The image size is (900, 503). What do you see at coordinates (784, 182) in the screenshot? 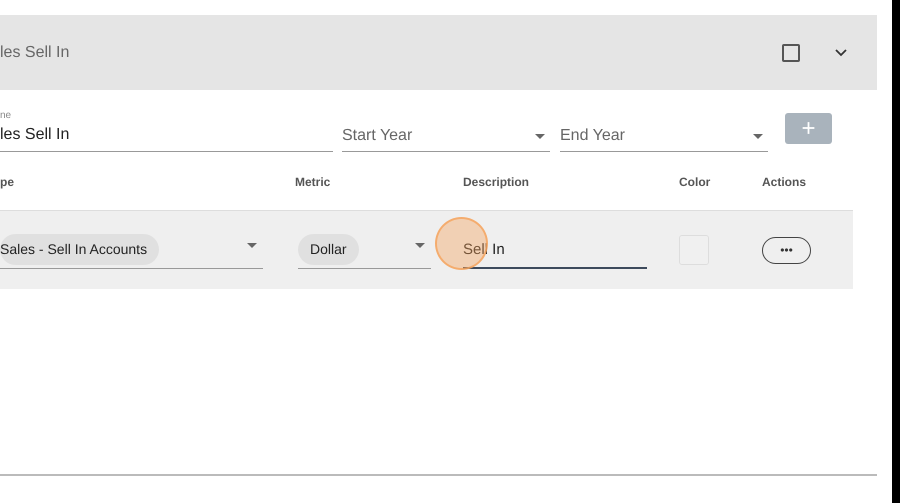
I see `column-header: Actions` at bounding box center [784, 182].